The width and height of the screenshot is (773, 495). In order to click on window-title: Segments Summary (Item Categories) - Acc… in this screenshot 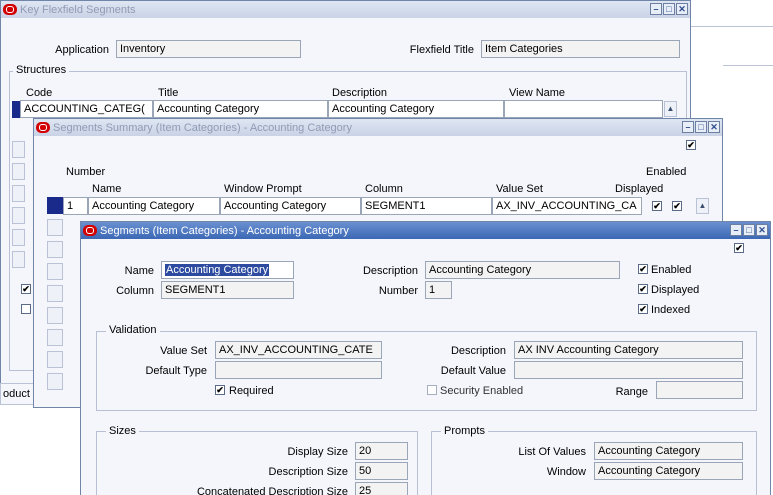, I will do `click(202, 127)`.